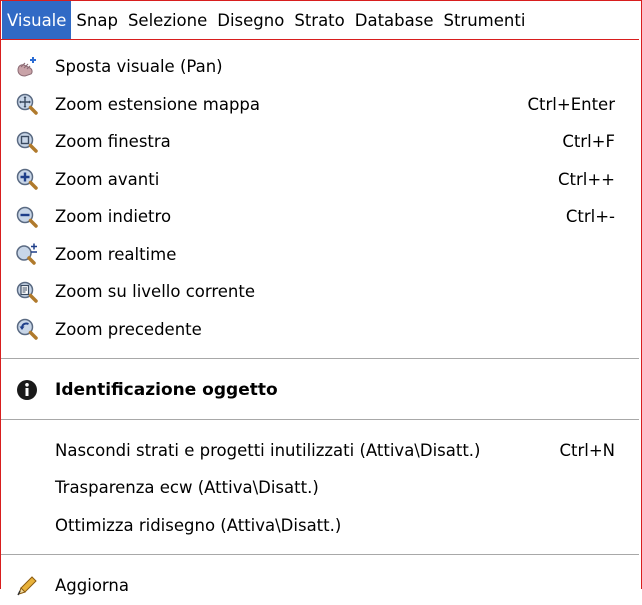 The width and height of the screenshot is (642, 605). What do you see at coordinates (92, 586) in the screenshot?
I see `menu-item-label: Aggiorna` at bounding box center [92, 586].